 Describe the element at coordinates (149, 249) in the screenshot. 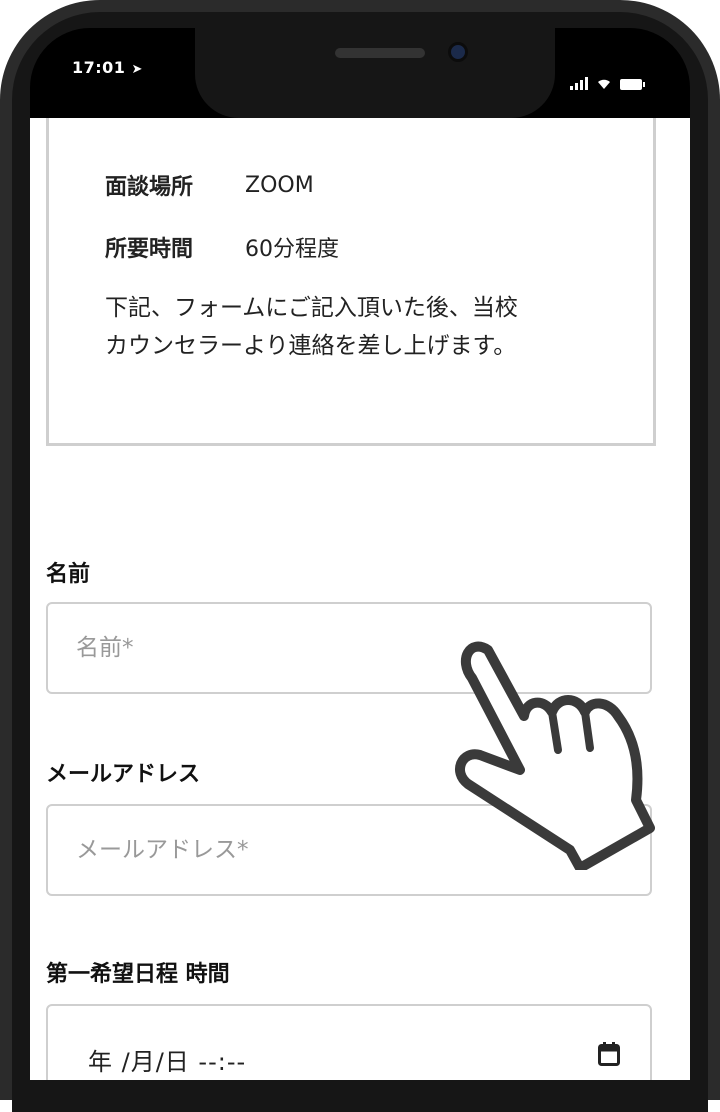

I see `duration-label: 所要時間` at that location.